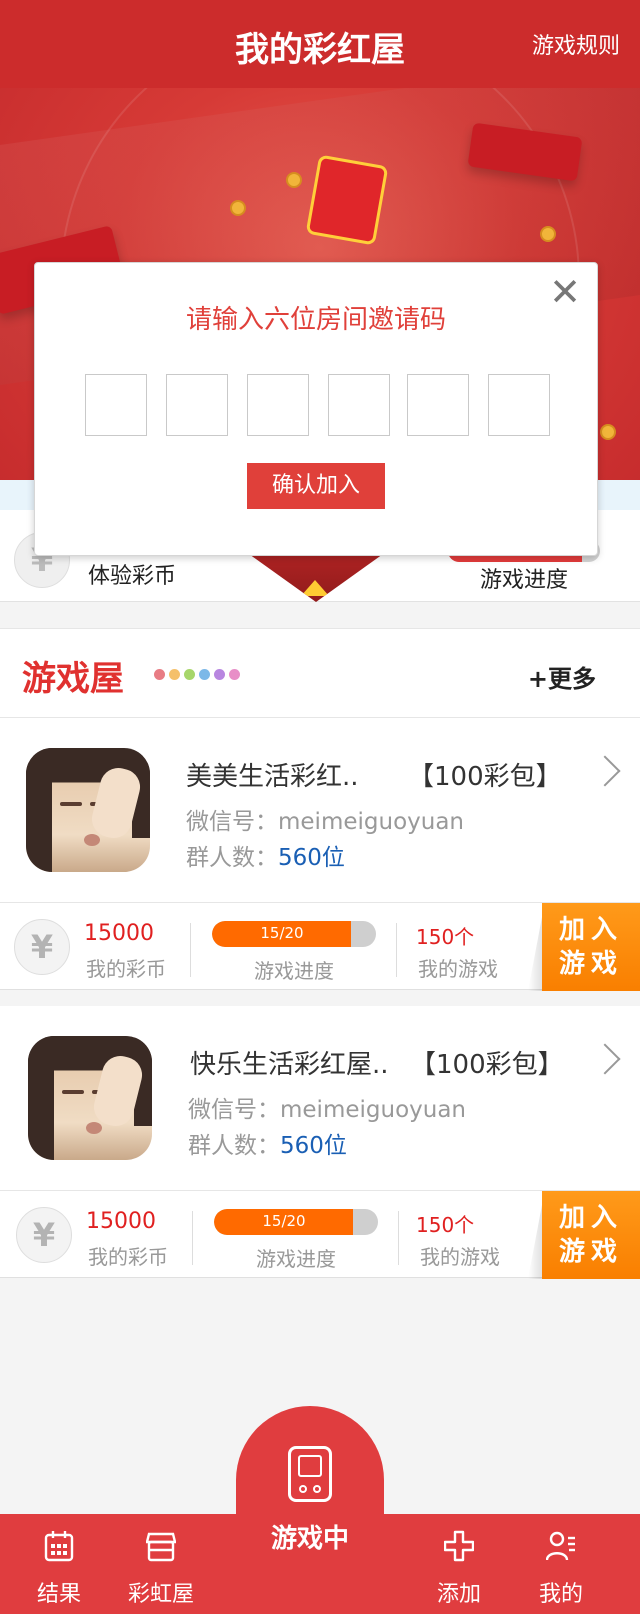 The width and height of the screenshot is (640, 1614). What do you see at coordinates (560, 1594) in the screenshot?
I see `tab-label: 我的` at bounding box center [560, 1594].